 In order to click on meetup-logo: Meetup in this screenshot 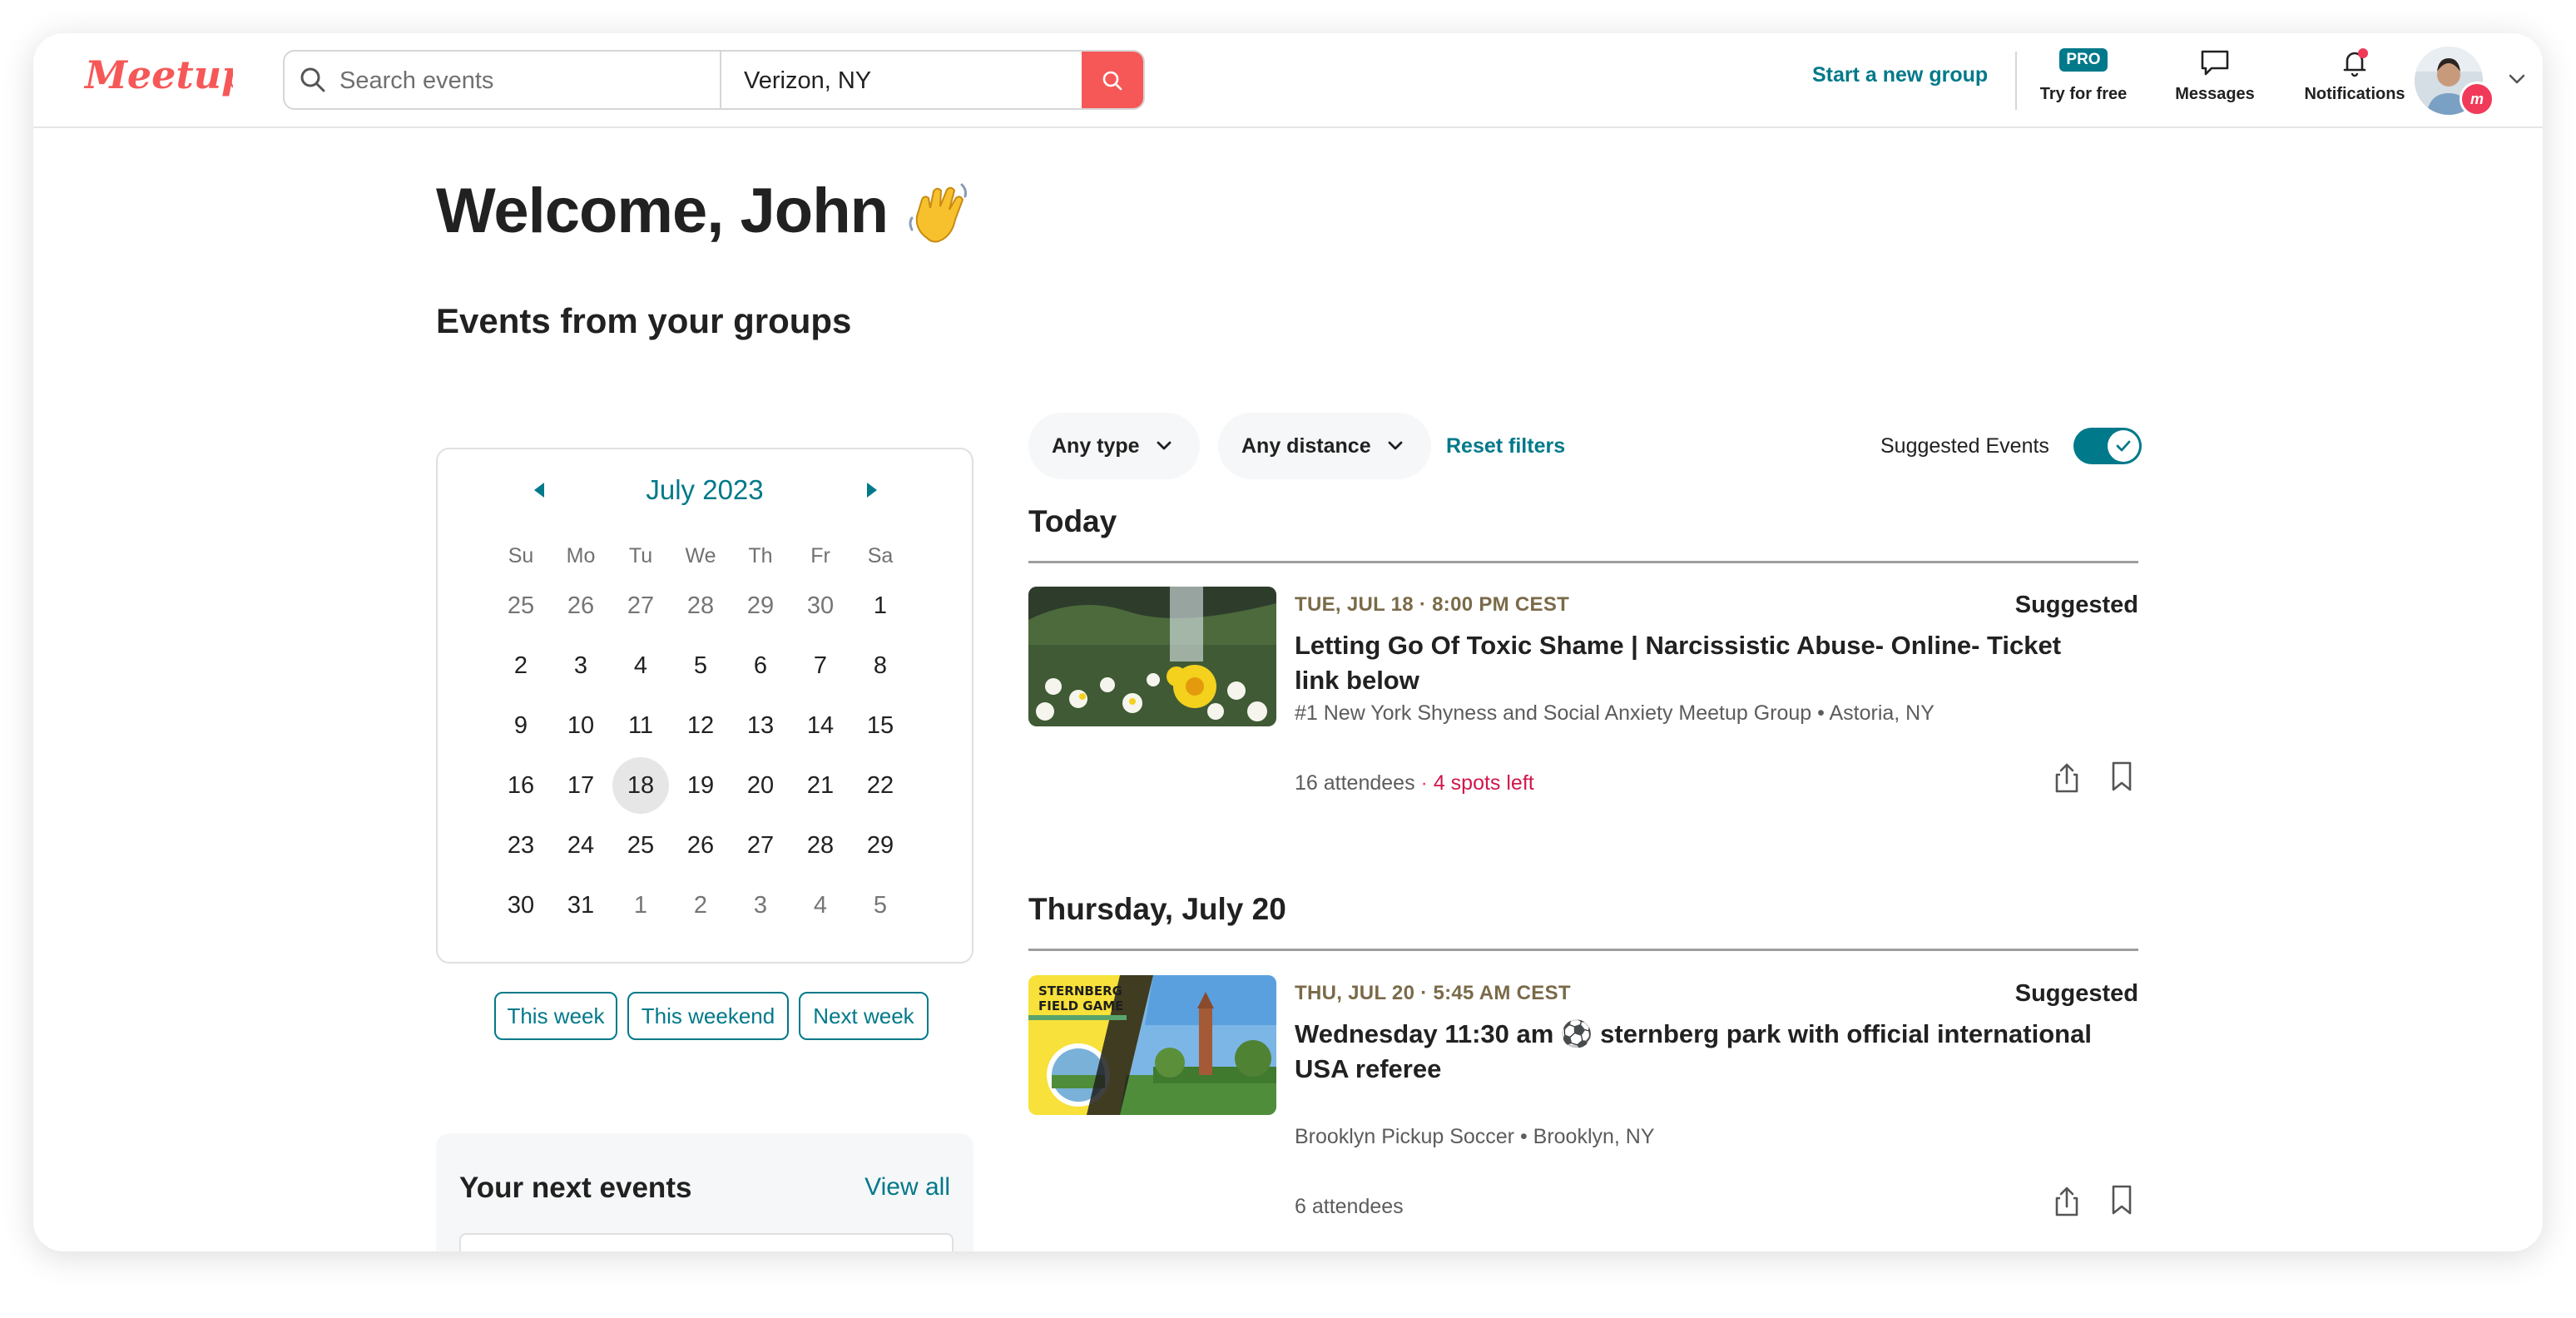, I will do `click(158, 77)`.